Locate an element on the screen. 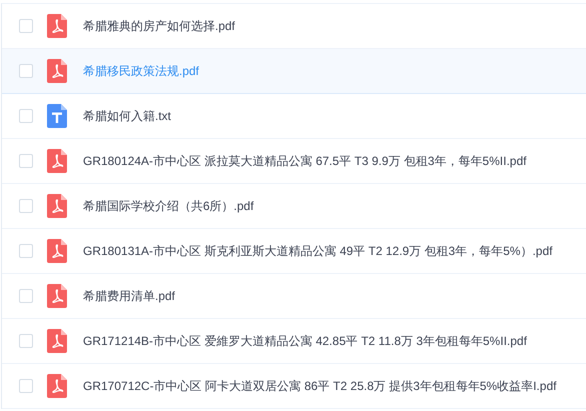 The image size is (586, 411). file-name: 希腊费用清单.pdf is located at coordinates (129, 296).